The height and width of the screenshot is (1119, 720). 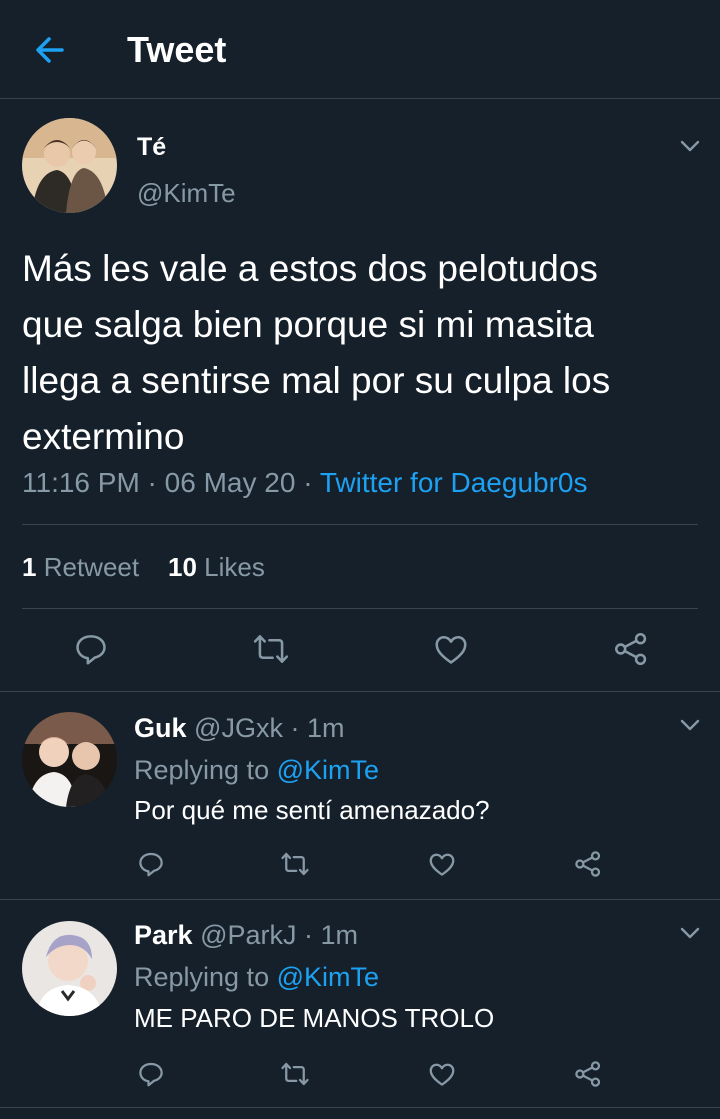 What do you see at coordinates (314, 1018) in the screenshot?
I see `reply-text: ME PARO DE MANOS TROLO` at bounding box center [314, 1018].